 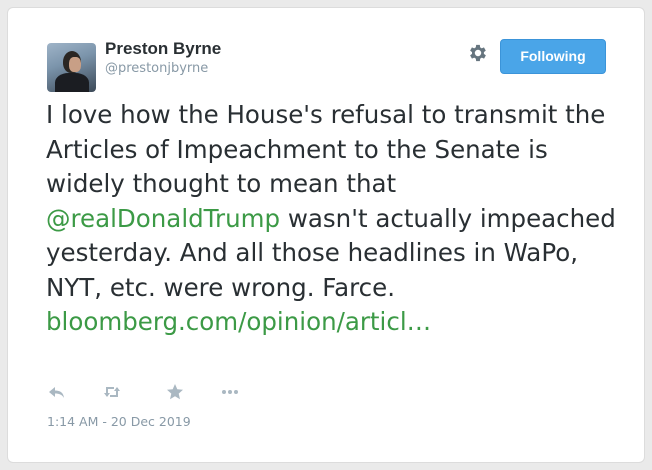 I want to click on retweet-icon, so click(x=112, y=392).